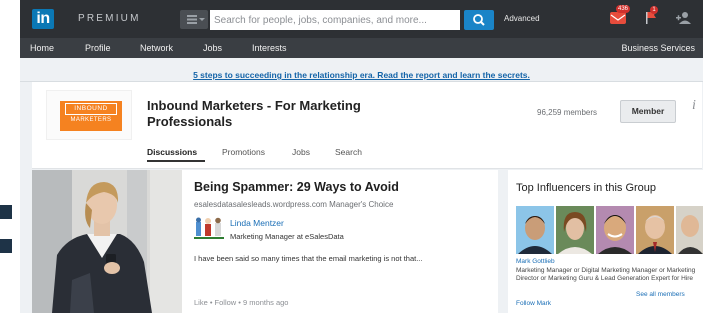 Image resolution: width=703 pixels, height=313 pixels. What do you see at coordinates (586, 188) in the screenshot?
I see `influencers-title: Top Influencers in this Group` at bounding box center [586, 188].